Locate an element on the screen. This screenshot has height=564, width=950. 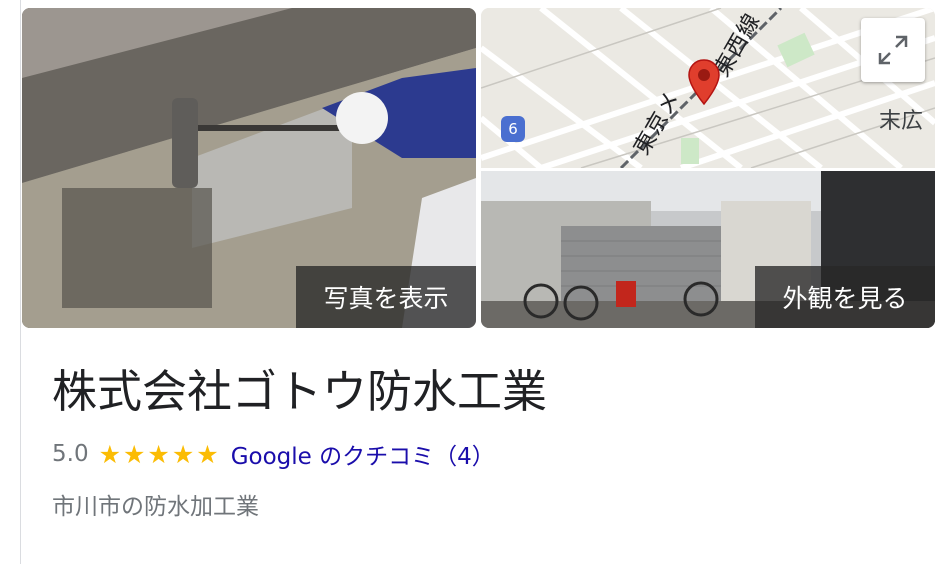
expand-icon is located at coordinates (893, 50).